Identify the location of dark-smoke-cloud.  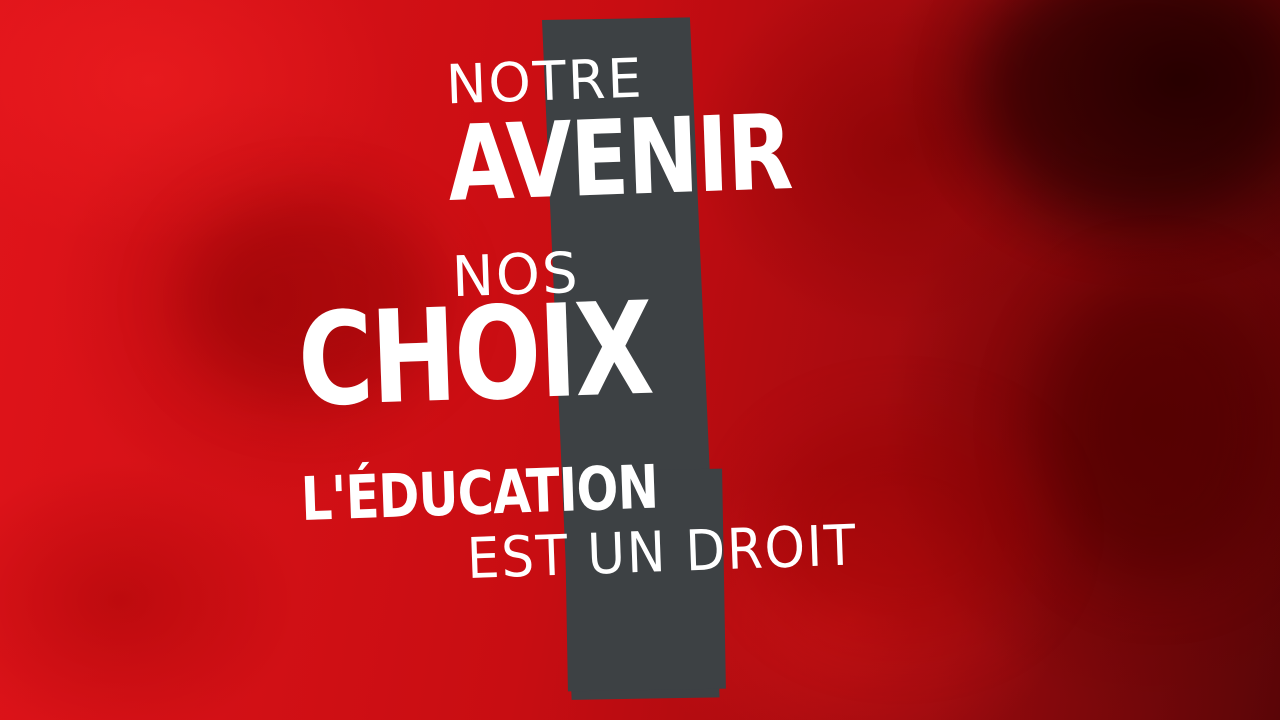
(1160, 430).